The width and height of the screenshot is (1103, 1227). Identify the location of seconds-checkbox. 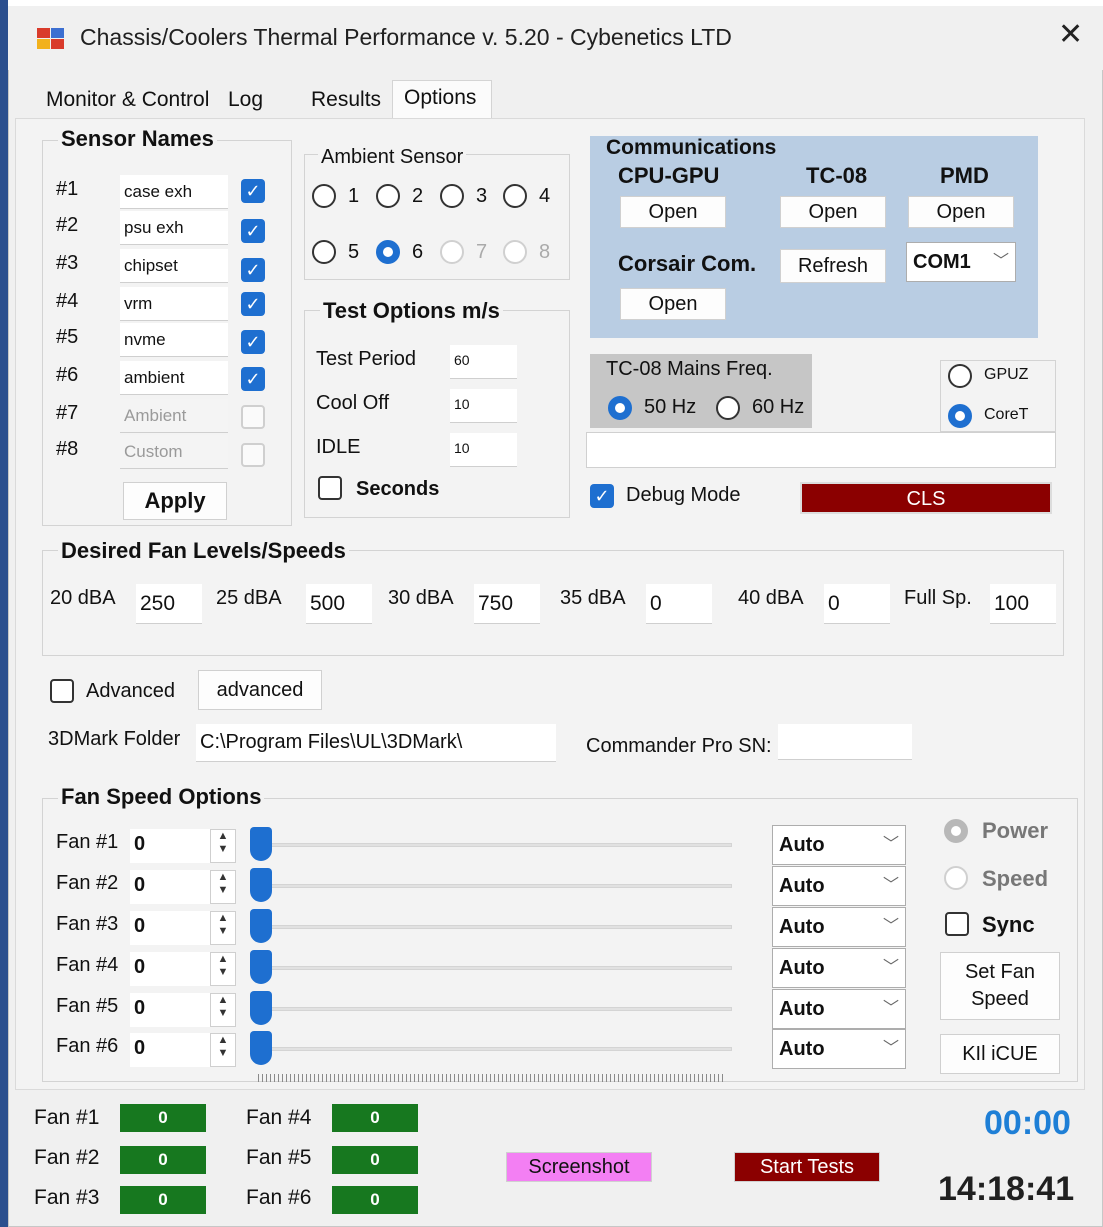
(330, 488).